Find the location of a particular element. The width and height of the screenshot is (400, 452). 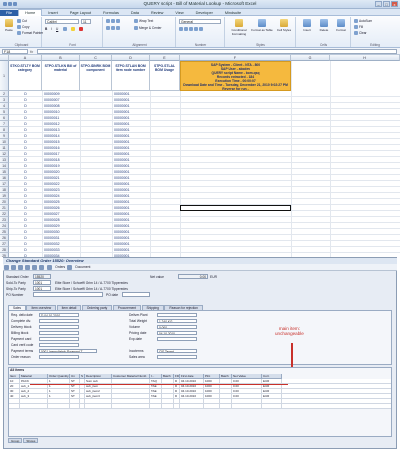

column-header-g: G is located at coordinates (310, 58).